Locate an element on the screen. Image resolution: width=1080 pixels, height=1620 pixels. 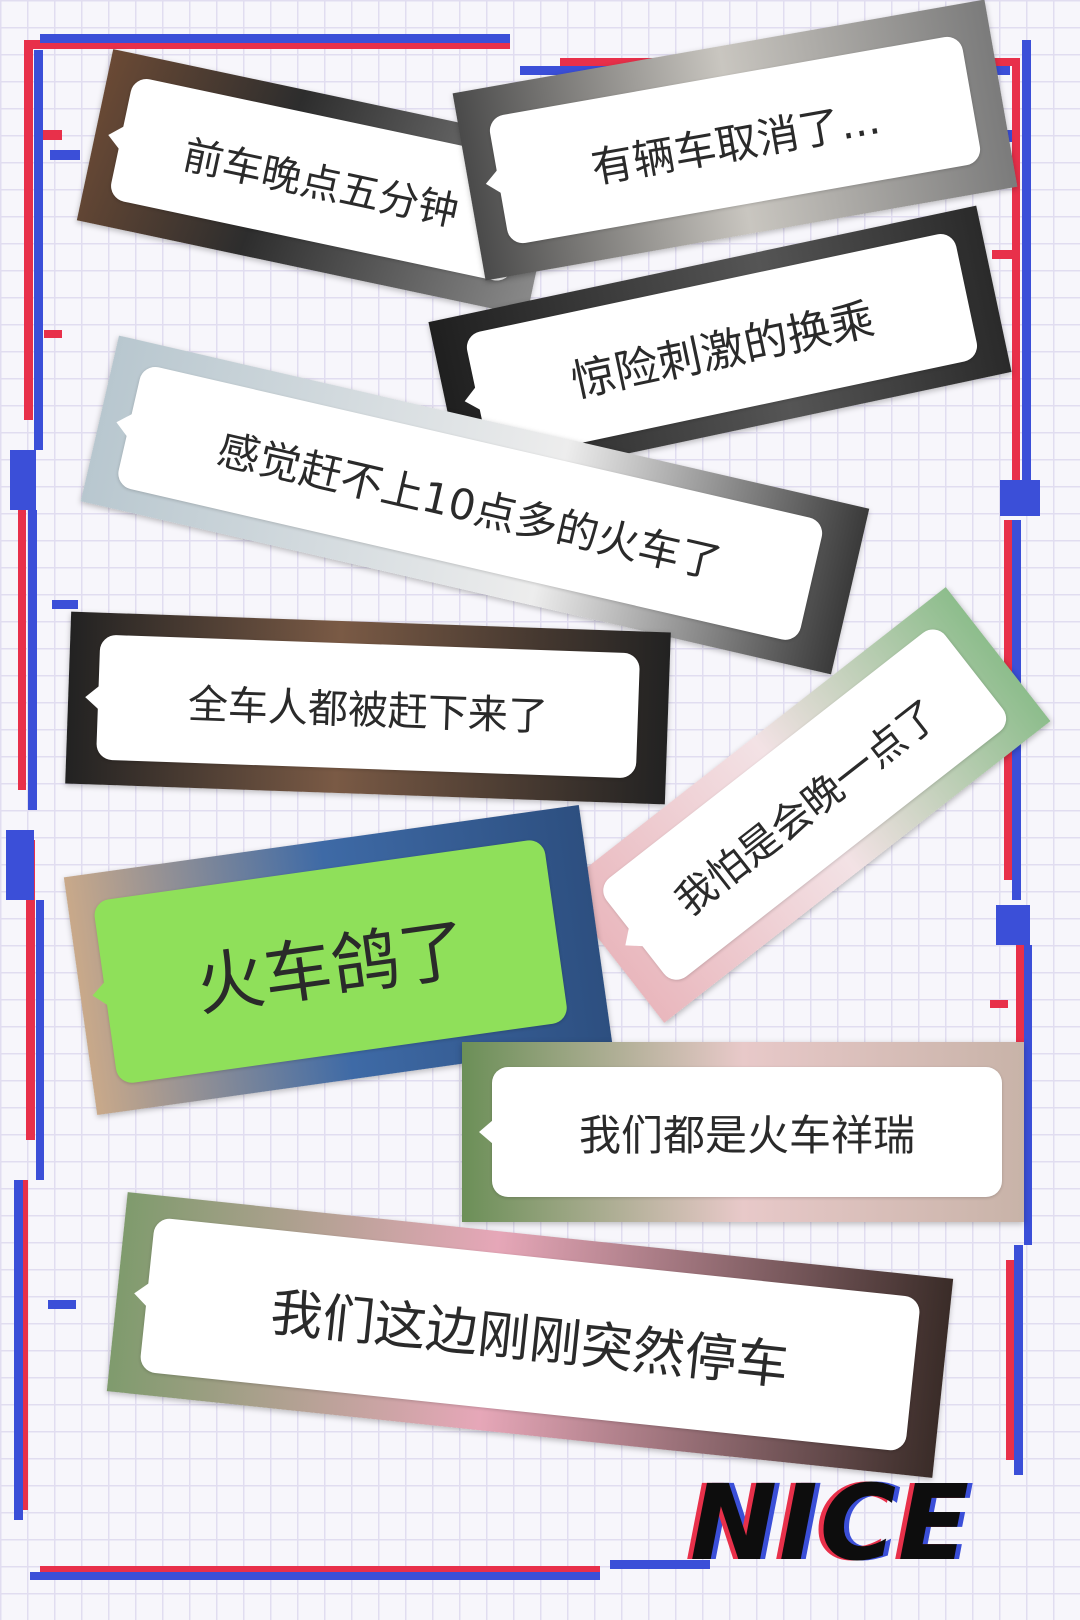
message-bubble-8: 我们都是火车祥瑞 is located at coordinates (740, 1132).